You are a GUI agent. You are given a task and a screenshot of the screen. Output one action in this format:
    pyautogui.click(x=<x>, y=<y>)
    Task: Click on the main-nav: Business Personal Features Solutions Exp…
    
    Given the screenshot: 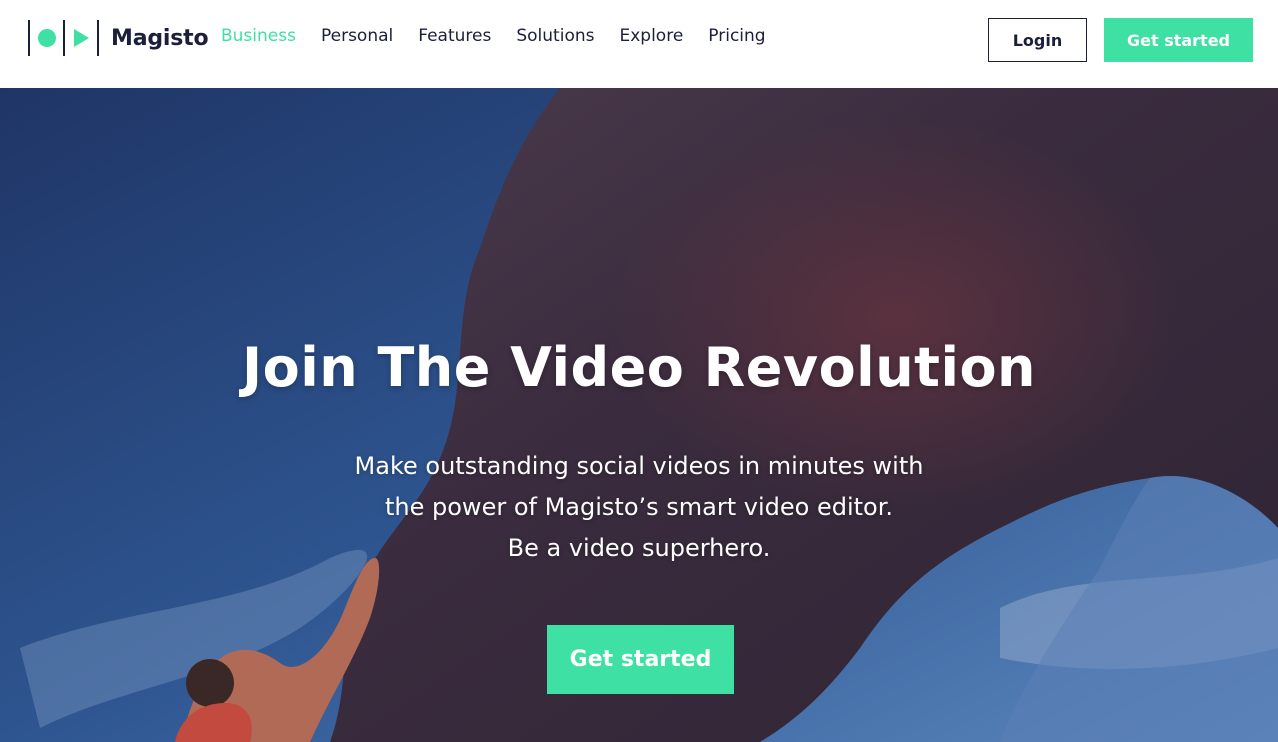 What is the action you would take?
    pyautogui.click(x=493, y=36)
    